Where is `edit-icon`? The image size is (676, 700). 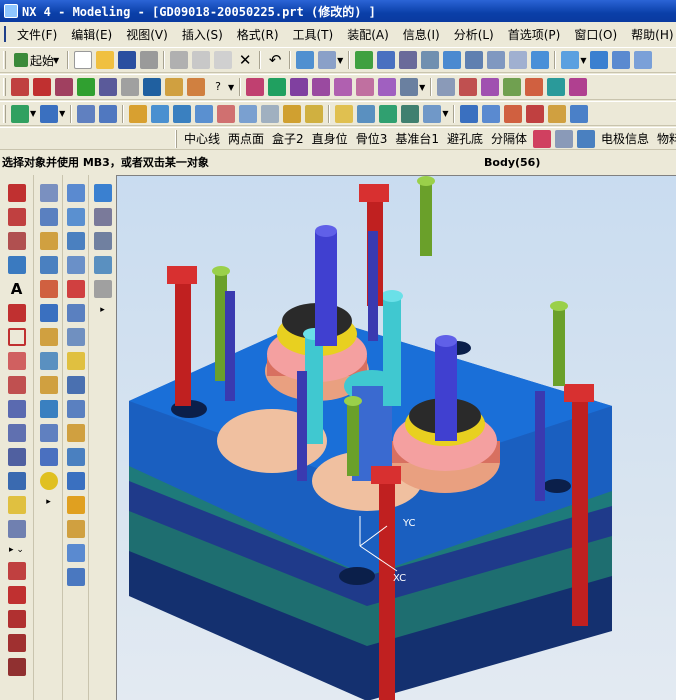
edit-icon is located at coordinates (305, 60).